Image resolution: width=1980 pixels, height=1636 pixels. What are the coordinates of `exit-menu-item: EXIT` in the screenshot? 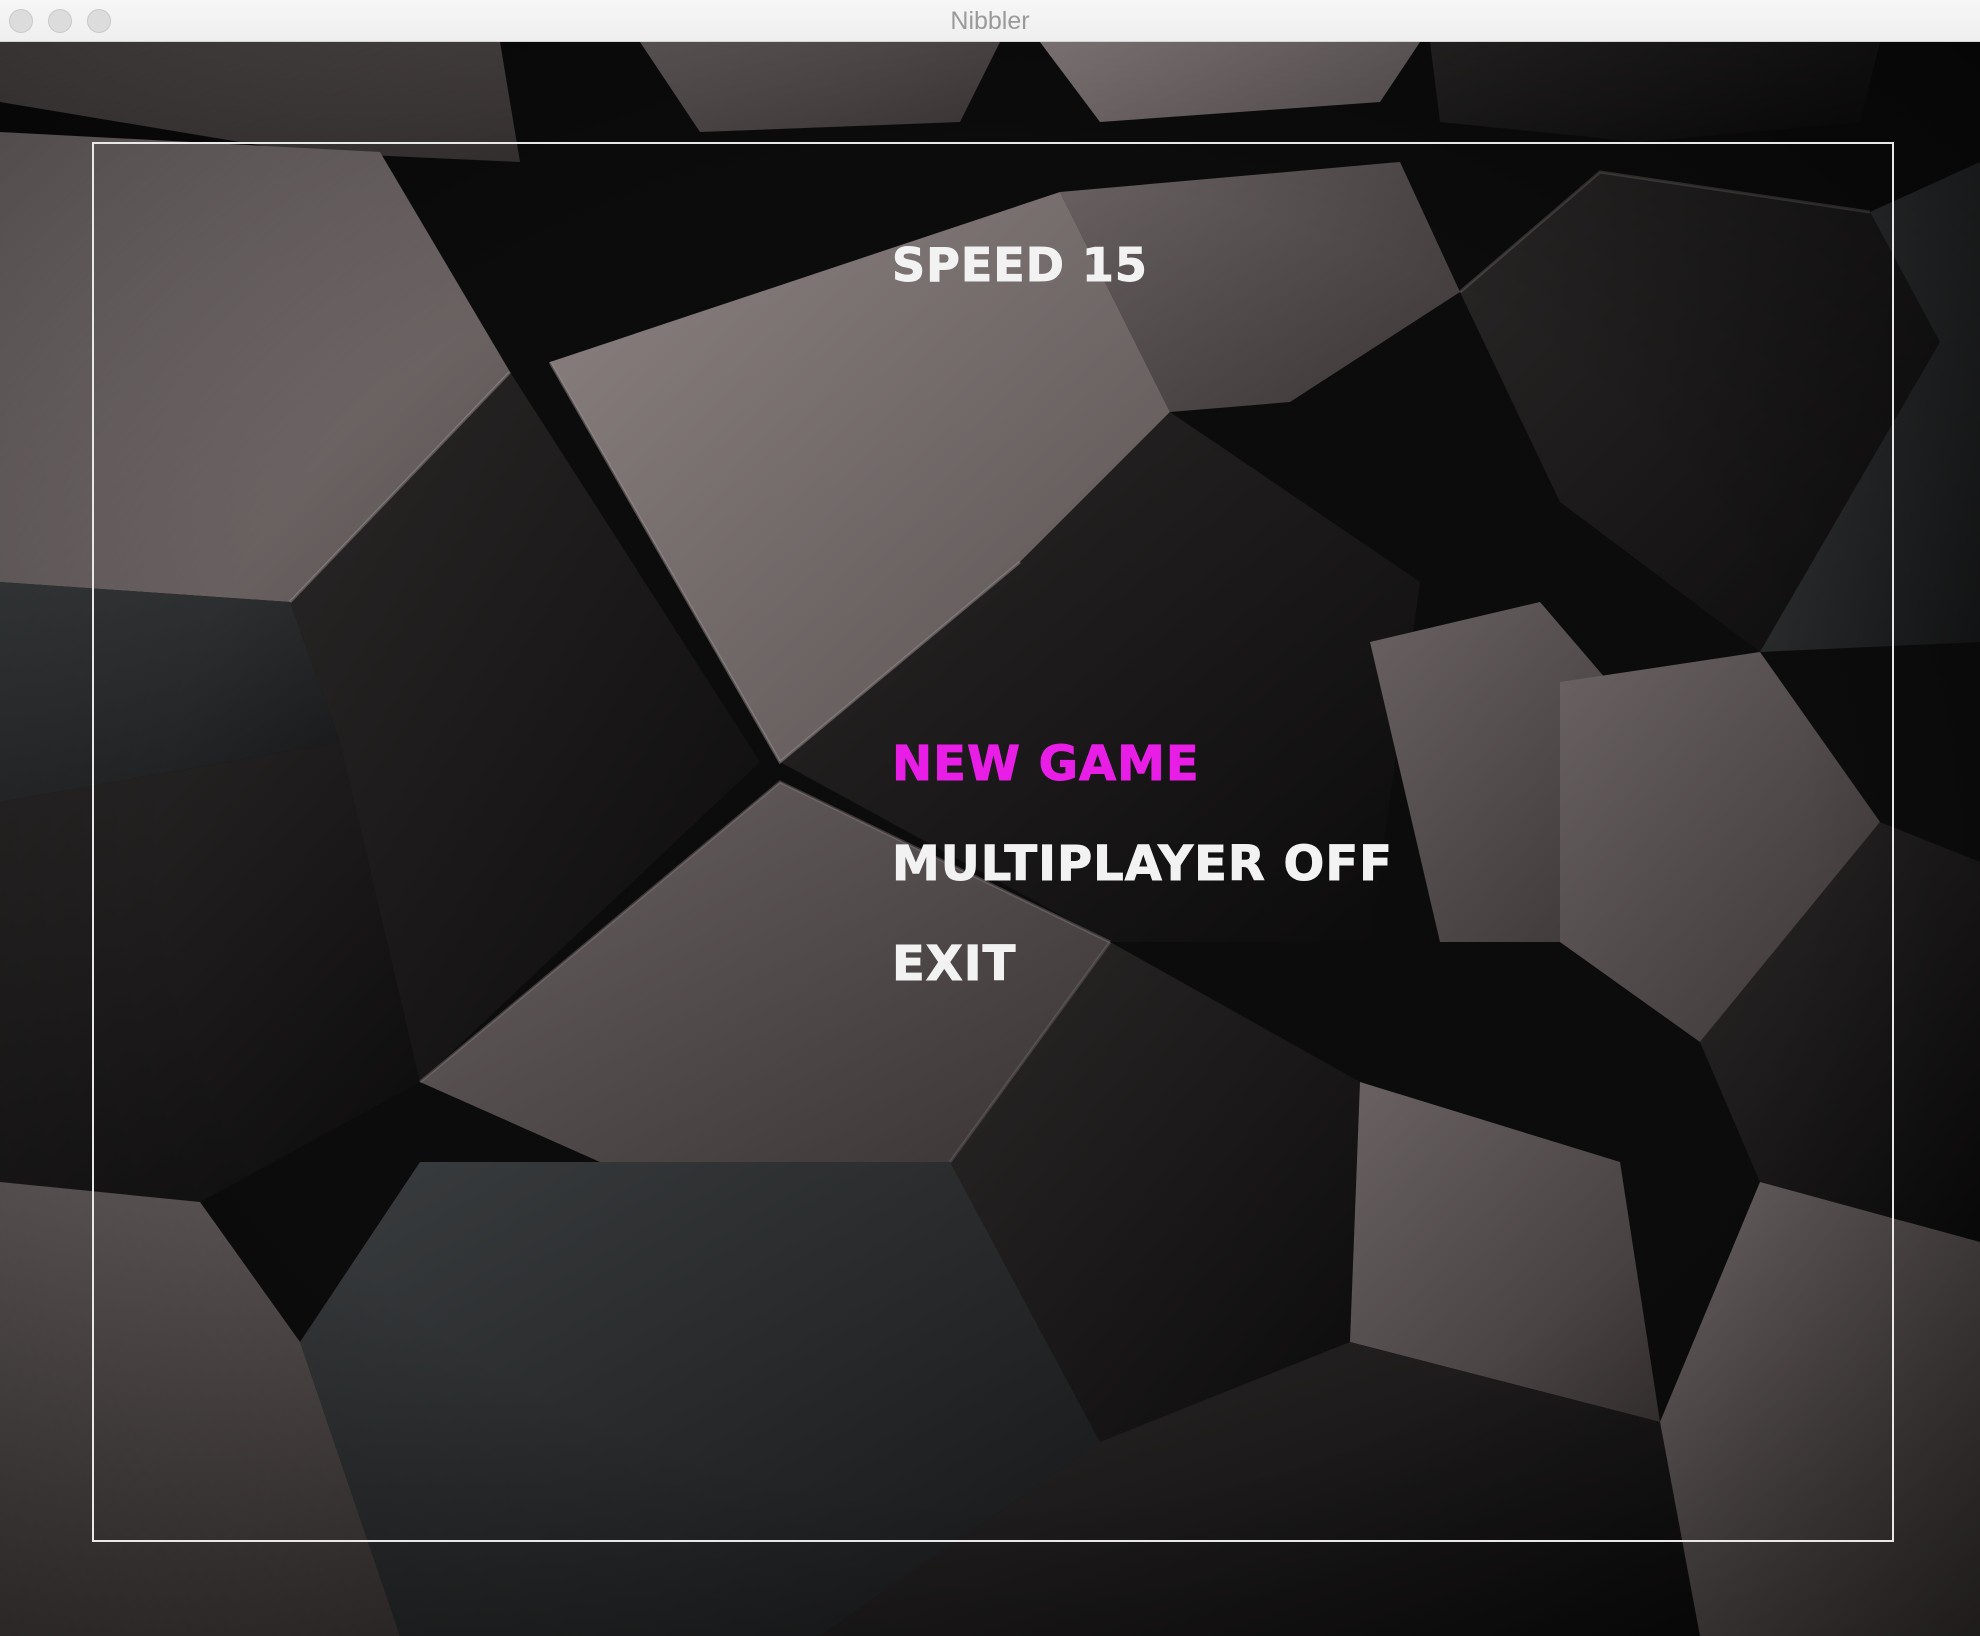 It's located at (953, 964).